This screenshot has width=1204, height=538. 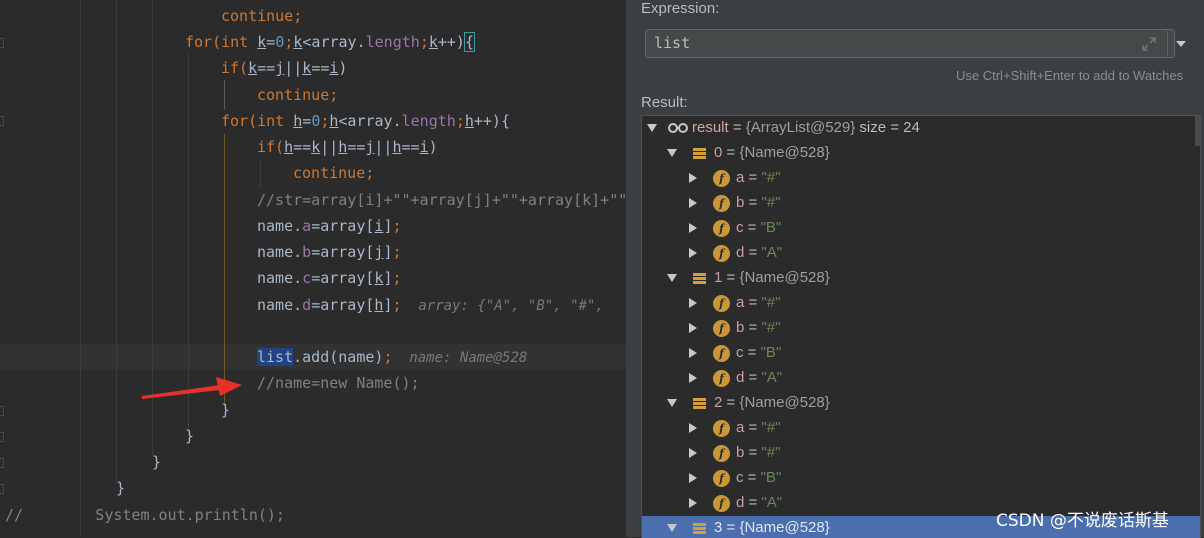 What do you see at coordinates (397, 305) in the screenshot?
I see `code-token: ;` at bounding box center [397, 305].